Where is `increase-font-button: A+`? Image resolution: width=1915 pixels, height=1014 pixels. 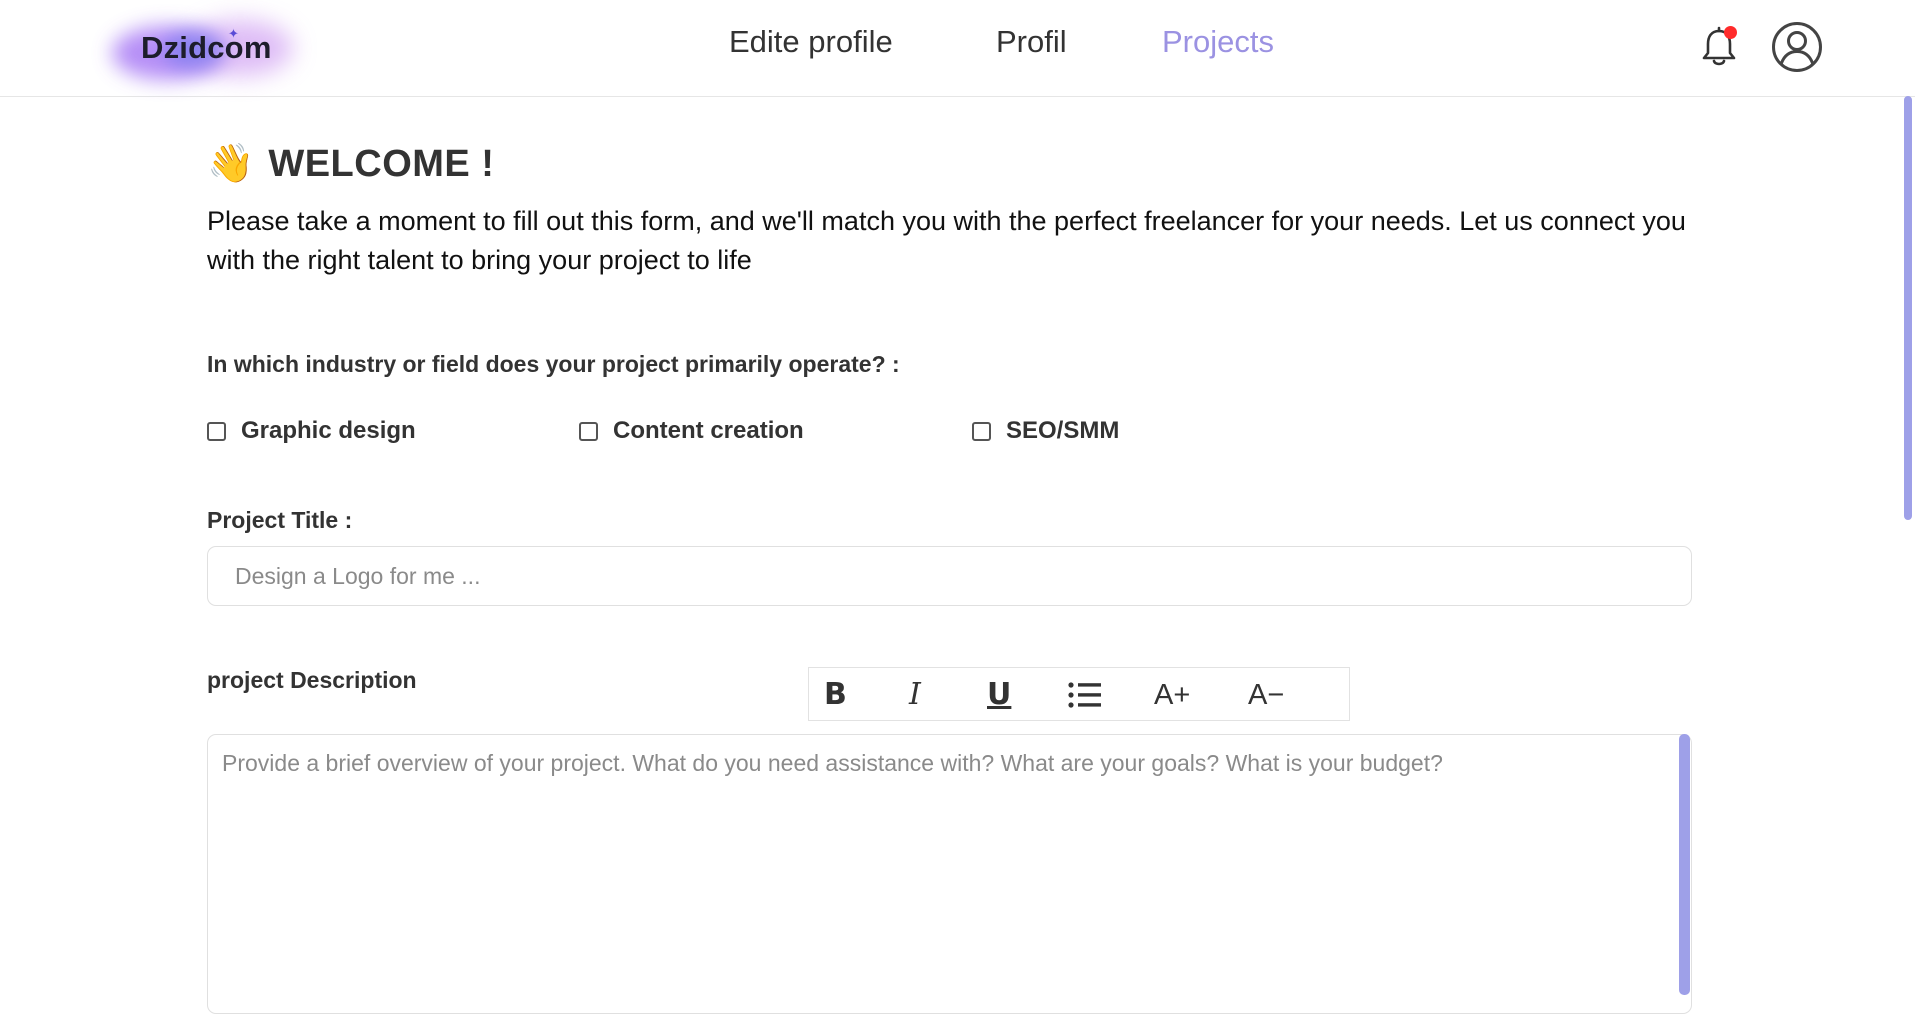 increase-font-button: A+ is located at coordinates (1172, 695).